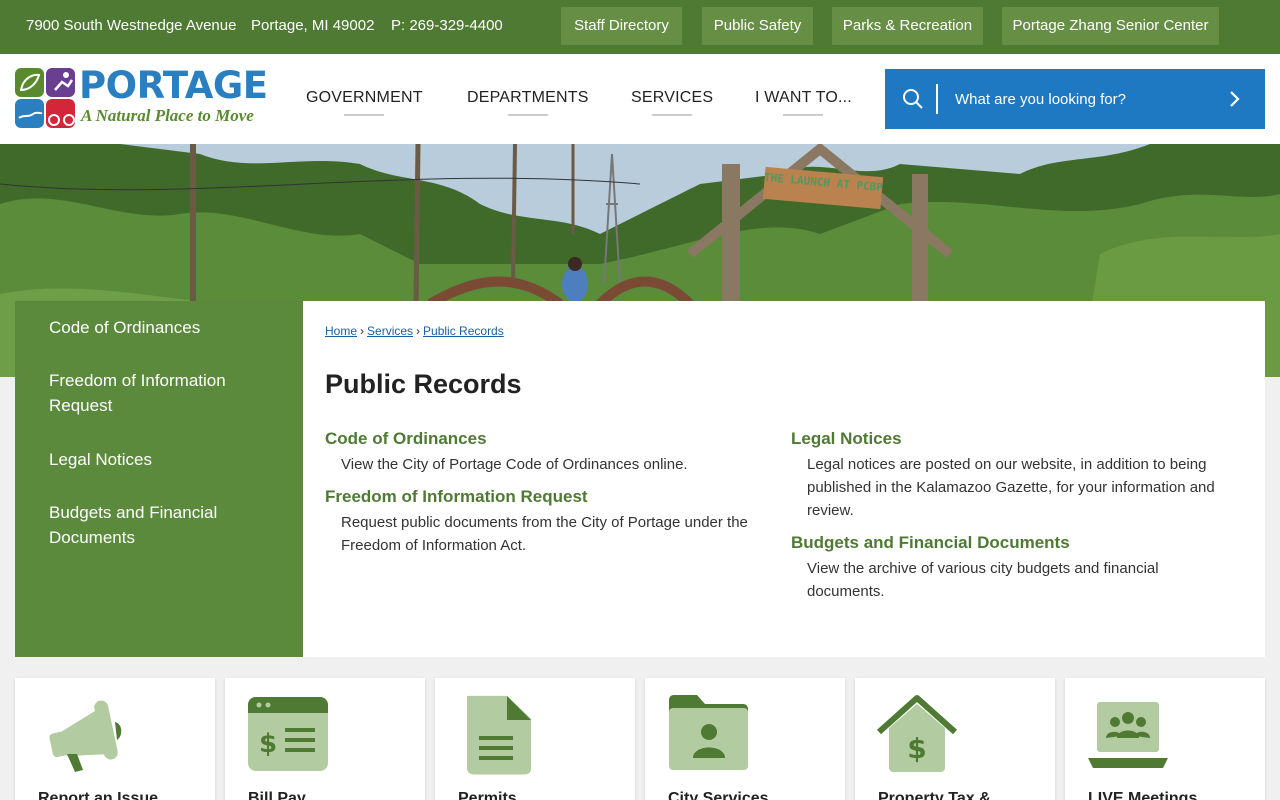 The height and width of the screenshot is (800, 1280). I want to click on card-bill-pay: $ Bill Pay, so click(325, 739).